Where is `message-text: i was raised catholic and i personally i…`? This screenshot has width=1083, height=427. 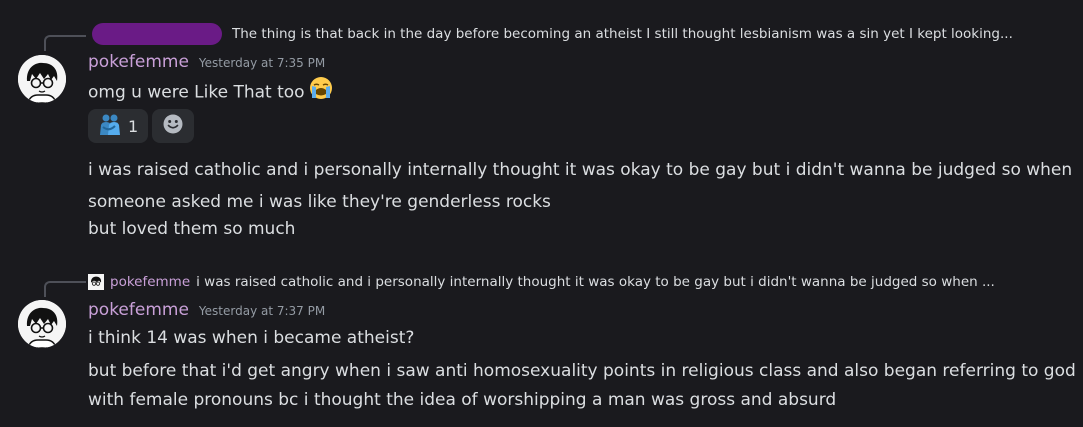
message-text: i was raised catholic and i personally i… is located at coordinates (580, 170).